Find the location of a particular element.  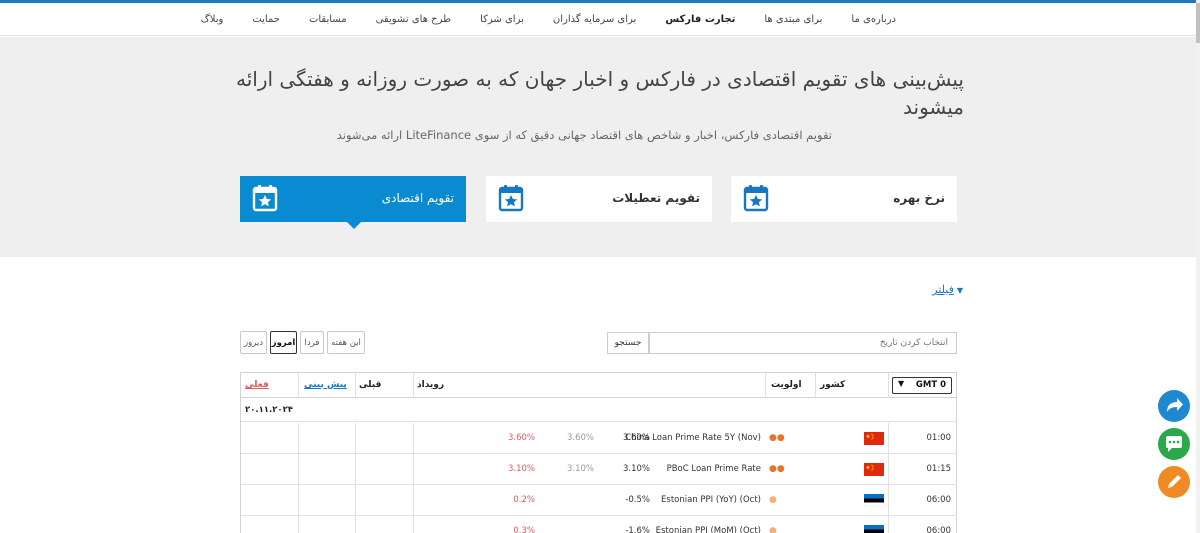

nav-item-forex-trading: تجارت فارکس is located at coordinates (700, 19).